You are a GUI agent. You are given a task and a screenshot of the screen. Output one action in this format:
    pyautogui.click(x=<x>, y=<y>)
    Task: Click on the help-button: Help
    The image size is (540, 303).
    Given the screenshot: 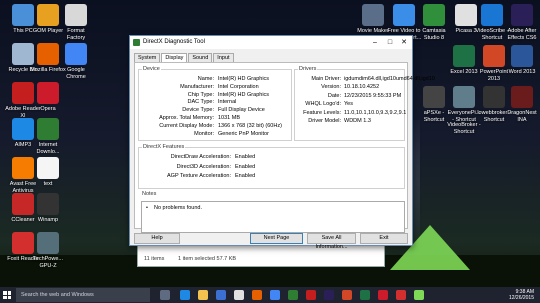 What is the action you would take?
    pyautogui.click(x=157, y=238)
    